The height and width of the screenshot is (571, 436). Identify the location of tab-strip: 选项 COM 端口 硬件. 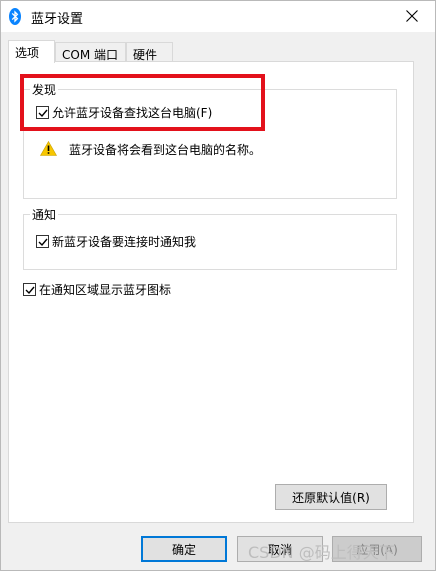
(218, 47).